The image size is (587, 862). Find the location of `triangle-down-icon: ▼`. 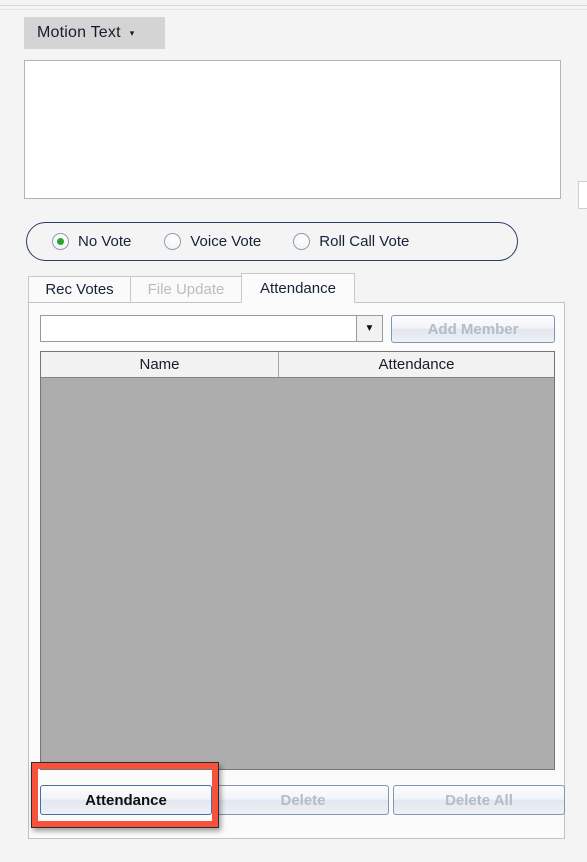

triangle-down-icon: ▼ is located at coordinates (369, 328).